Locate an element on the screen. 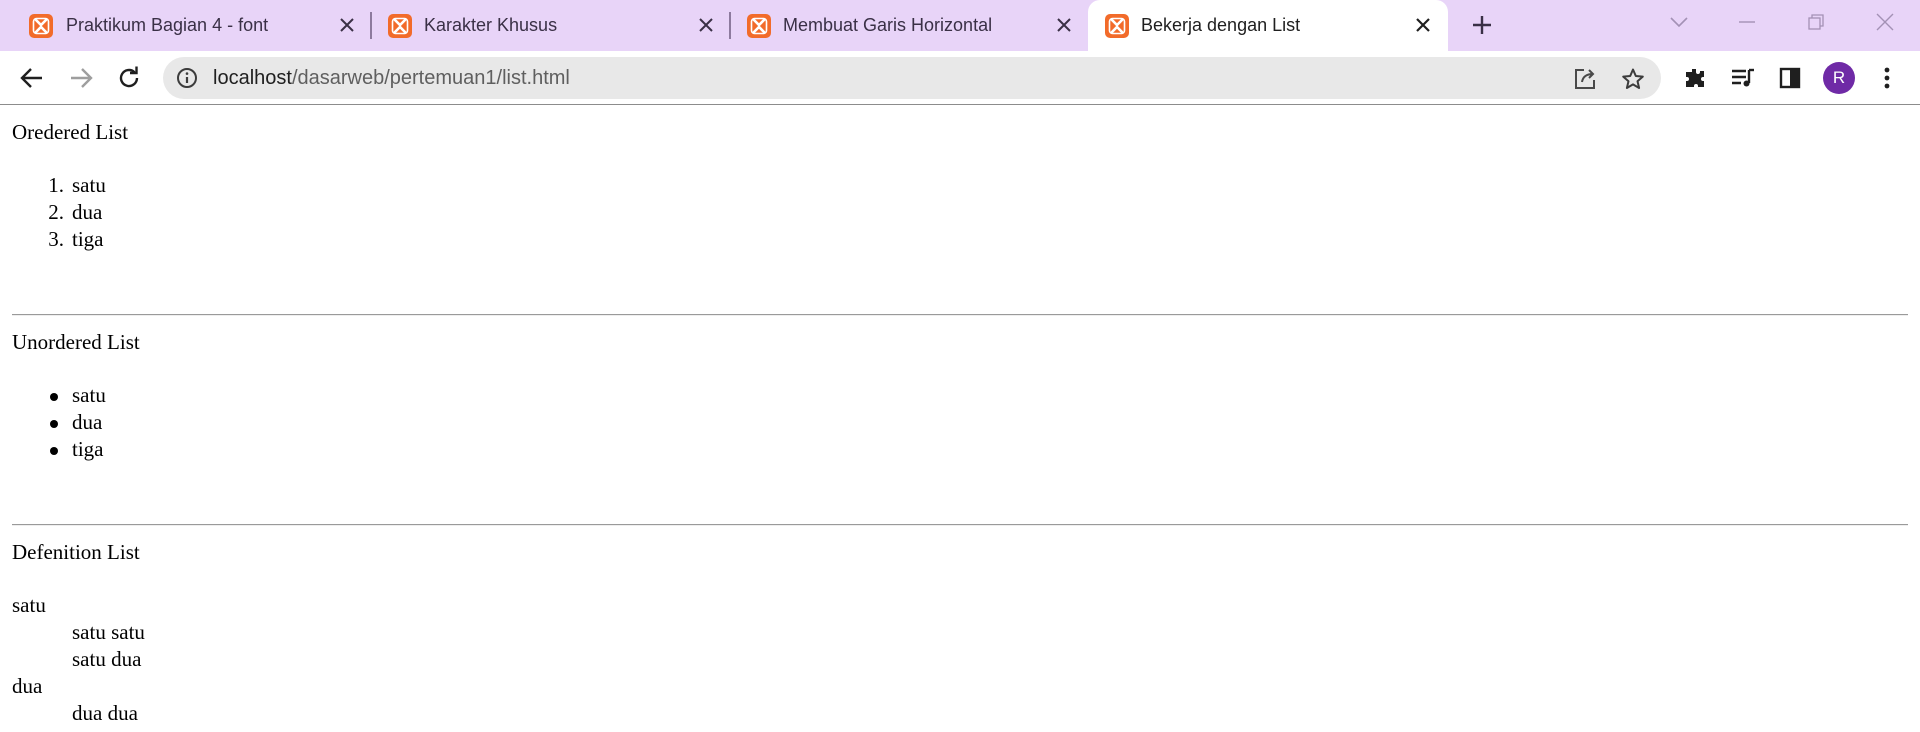  ordered-list-heading: Oredered List is located at coordinates (70, 132).